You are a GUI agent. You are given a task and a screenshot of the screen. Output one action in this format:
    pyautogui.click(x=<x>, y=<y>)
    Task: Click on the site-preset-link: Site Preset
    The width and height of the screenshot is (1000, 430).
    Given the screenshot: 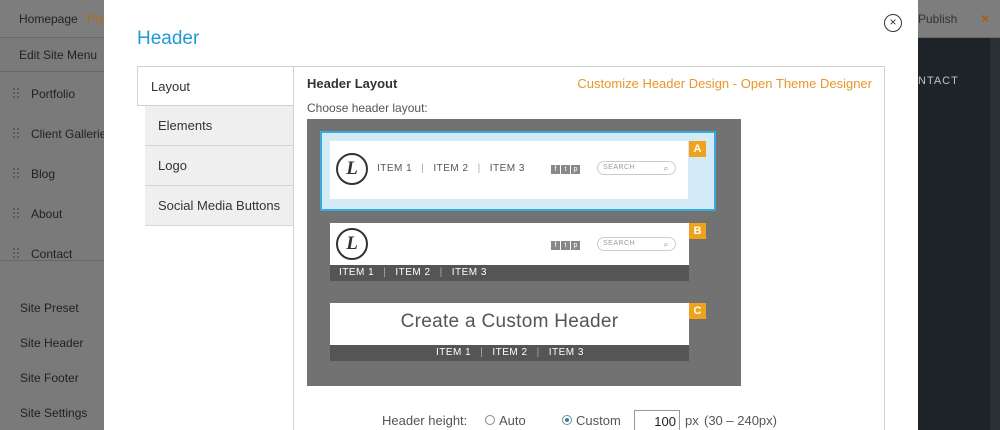 What is the action you would take?
    pyautogui.click(x=52, y=318)
    